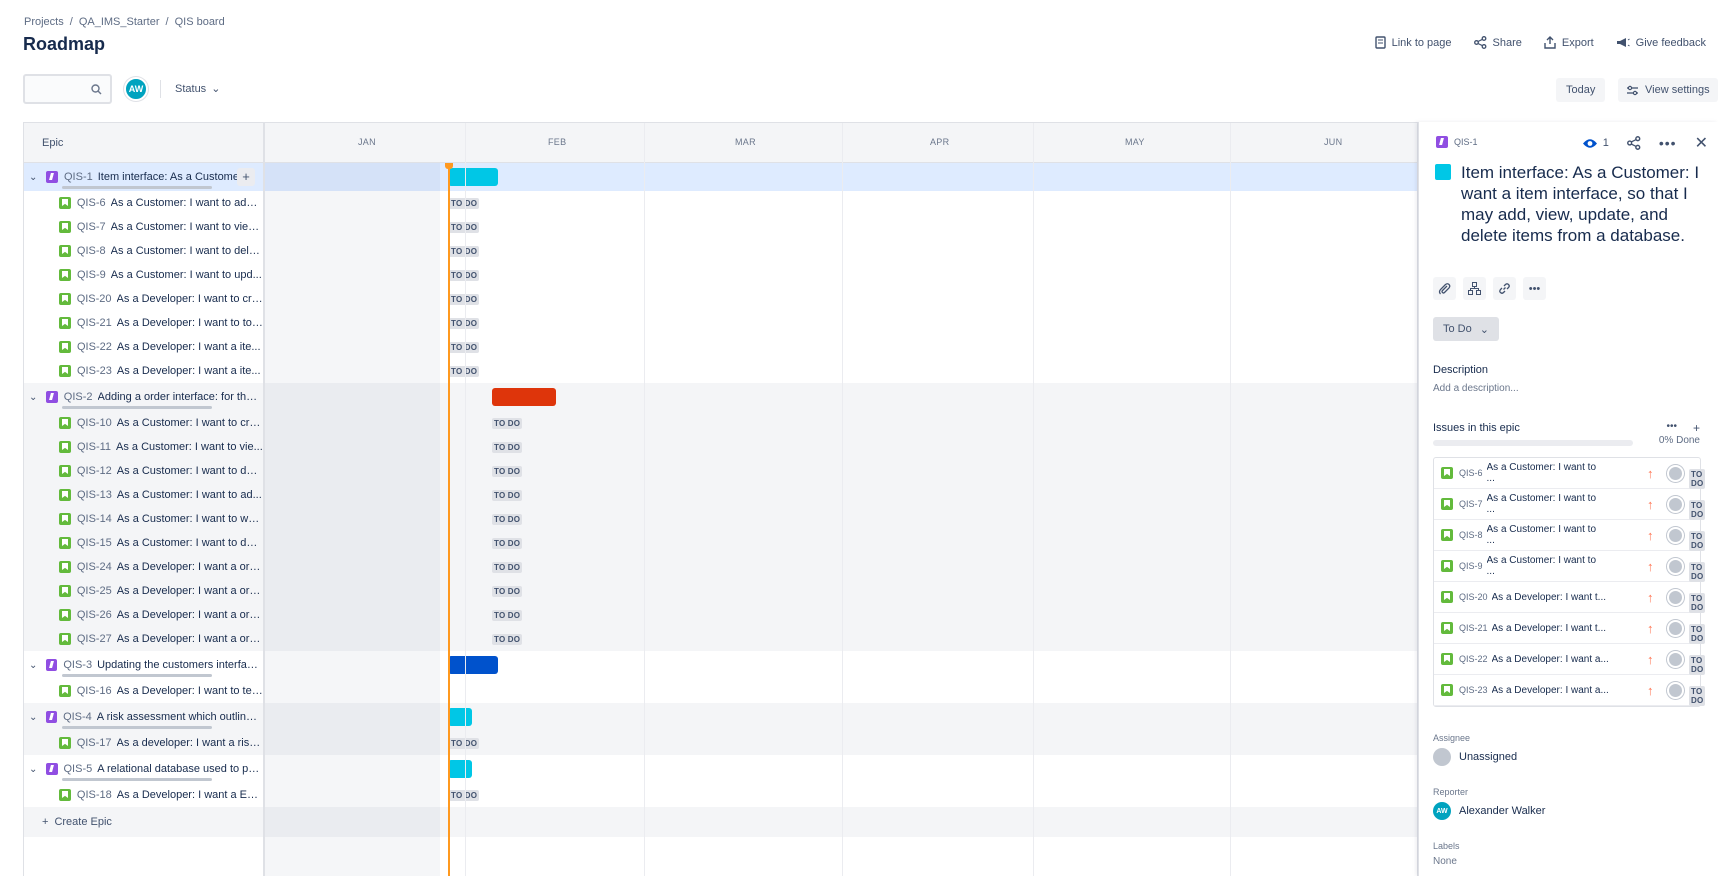  I want to click on search-input, so click(67, 89).